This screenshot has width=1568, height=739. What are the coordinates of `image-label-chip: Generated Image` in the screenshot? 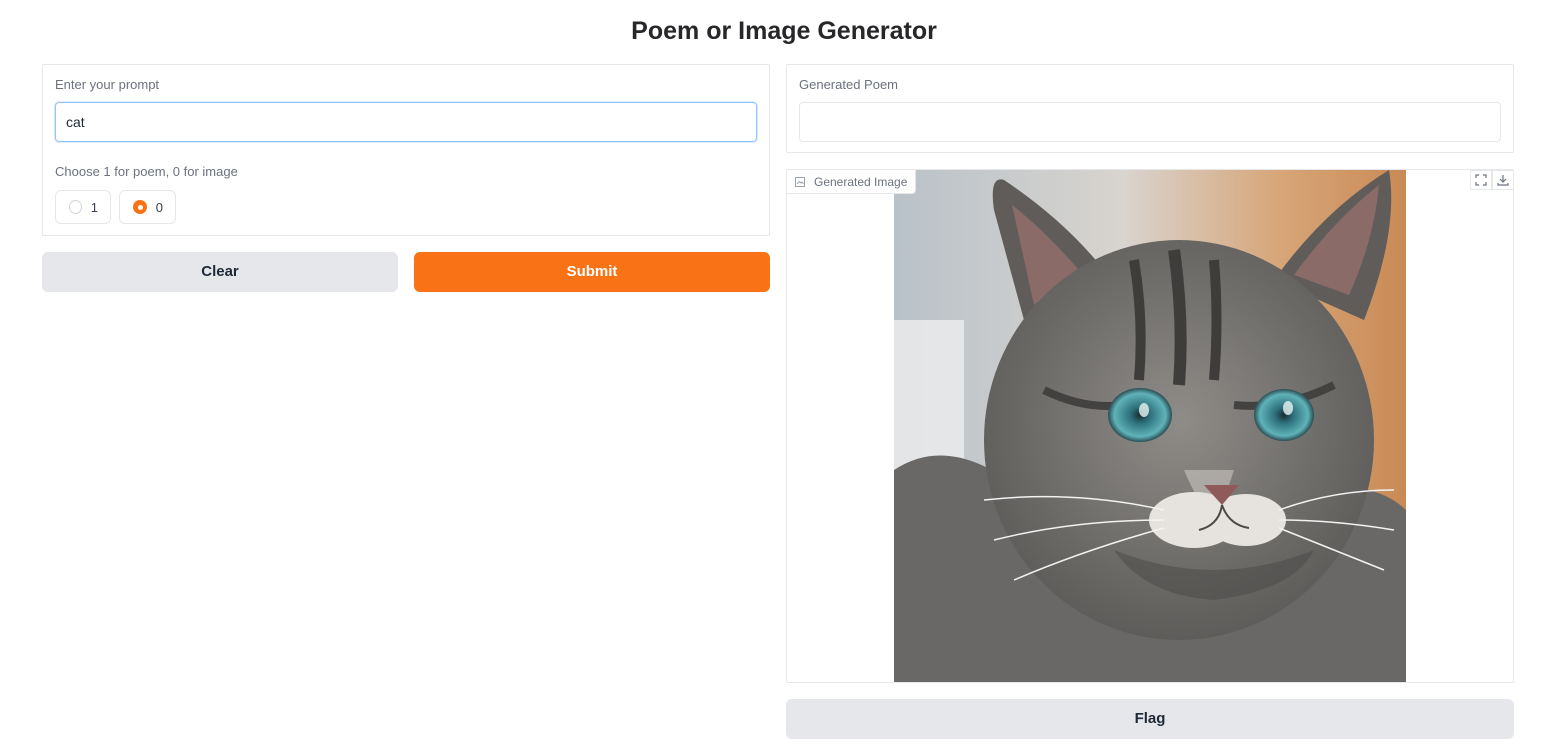 It's located at (852, 182).